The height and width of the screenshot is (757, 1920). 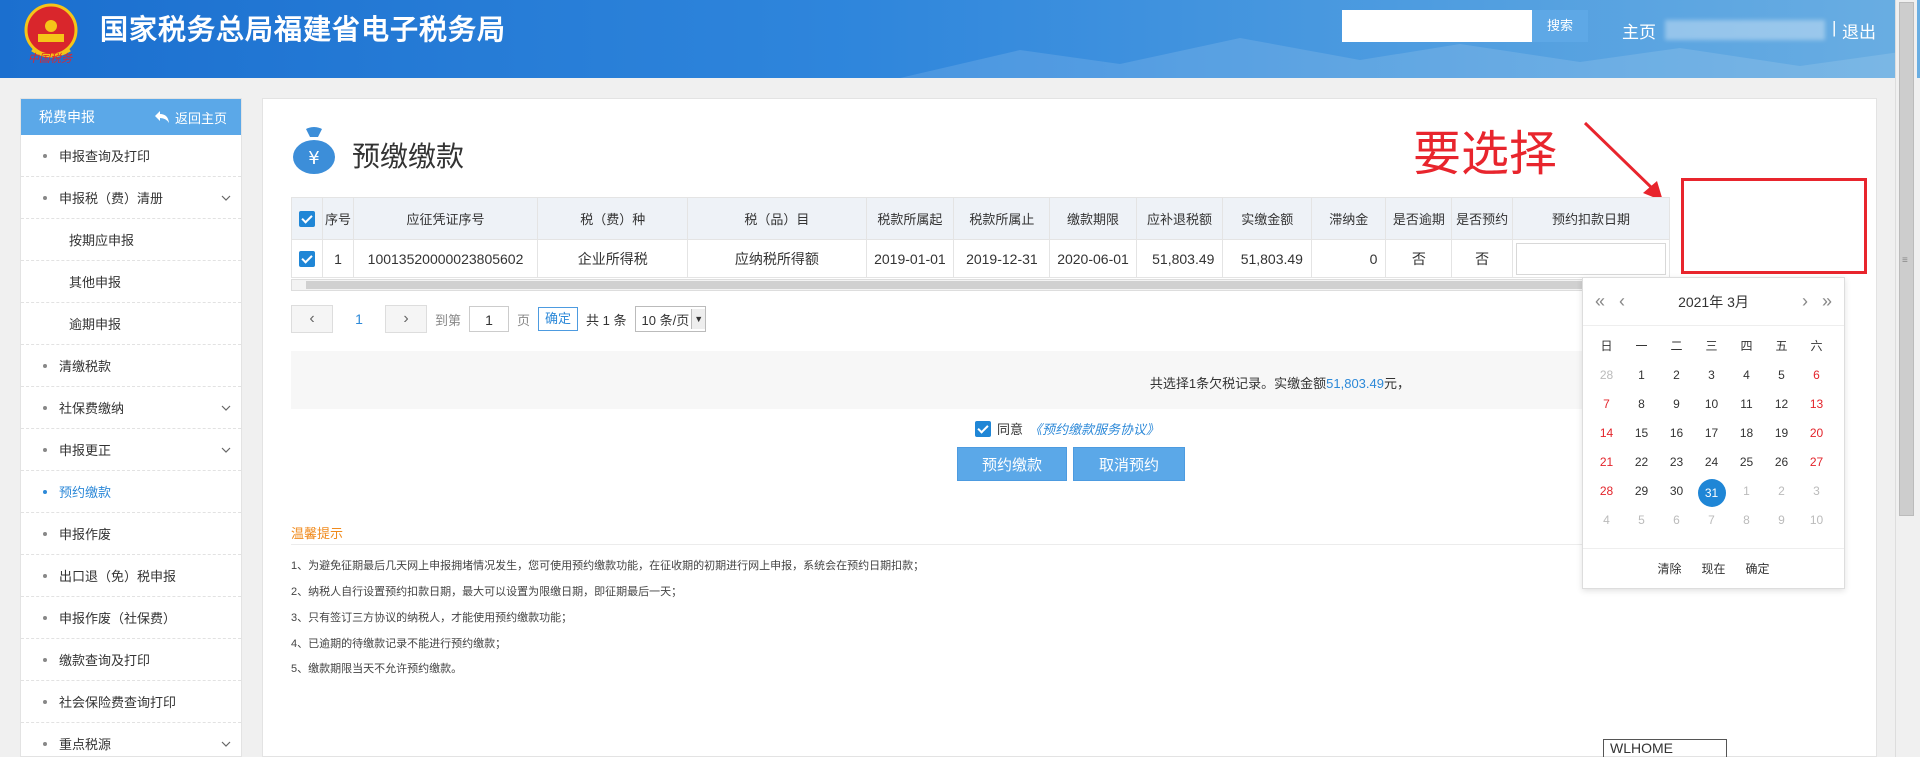 I want to click on current-page-number: 1, so click(x=359, y=319).